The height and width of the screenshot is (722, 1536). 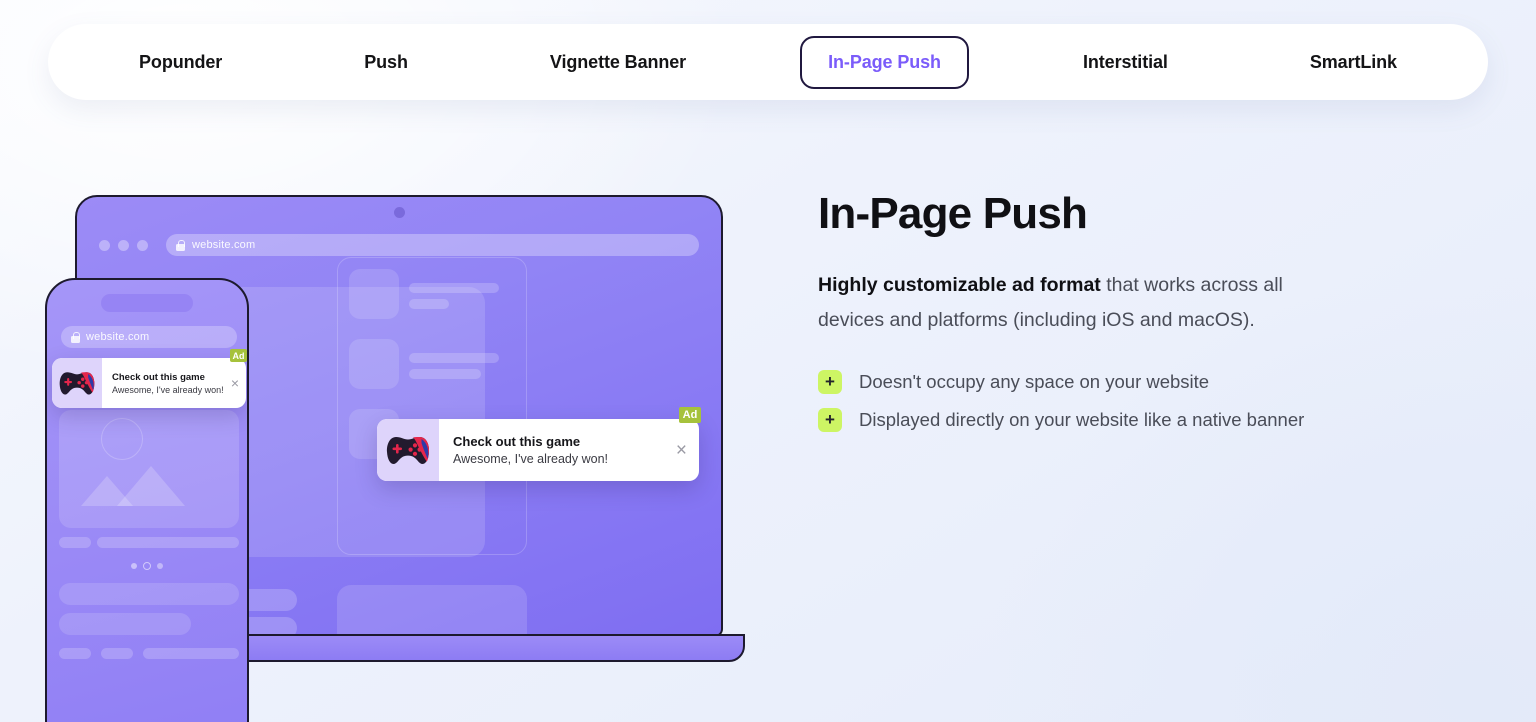 I want to click on browser-dot-yellow, so click(x=123, y=245).